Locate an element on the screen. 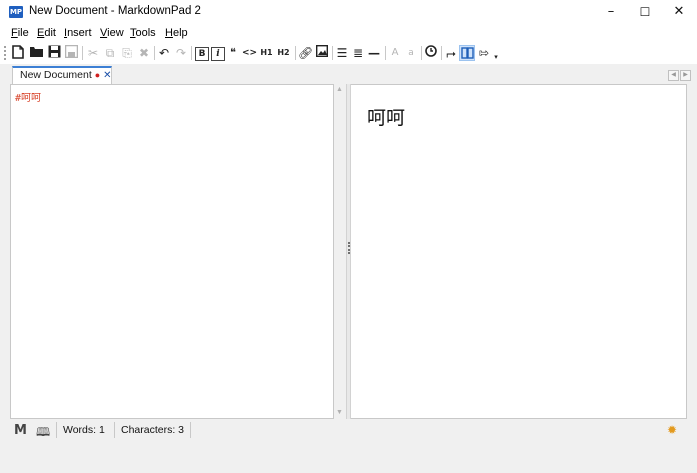 Image resolution: width=697 pixels, height=473 pixels. editor-scrollbar: ▲ ▼ is located at coordinates (340, 251).